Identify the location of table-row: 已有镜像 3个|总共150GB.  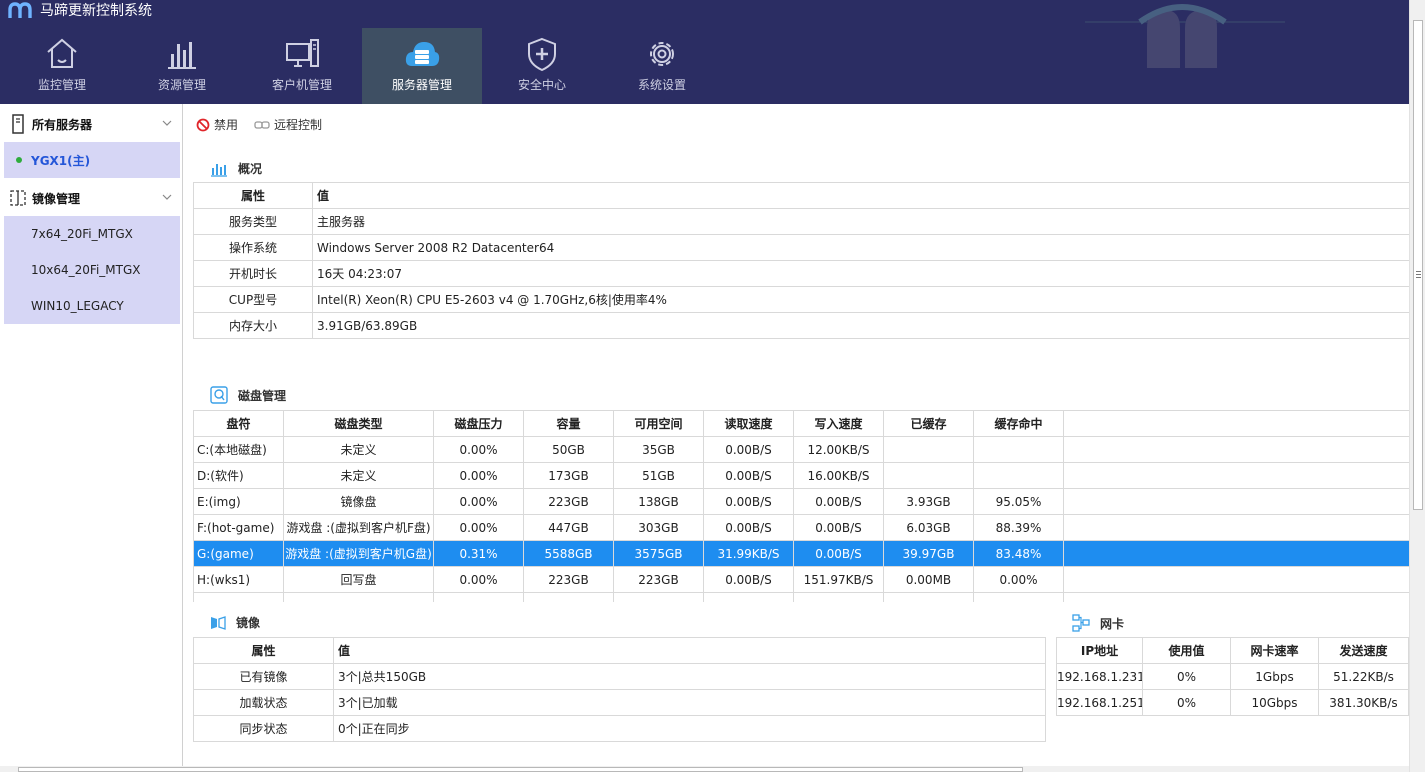
(619, 676).